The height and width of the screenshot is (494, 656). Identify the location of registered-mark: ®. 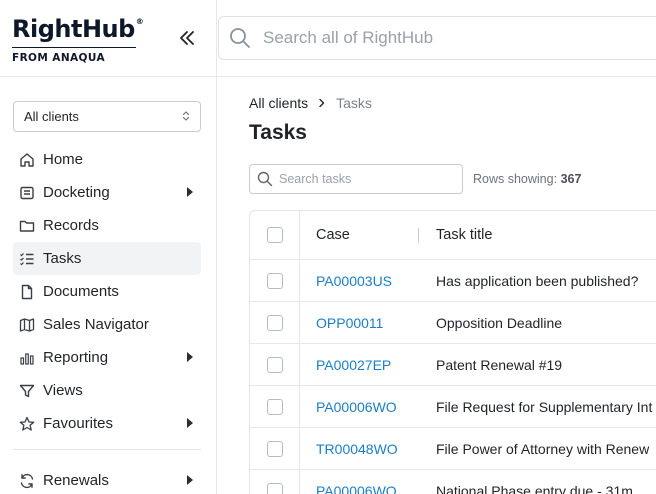
(139, 21).